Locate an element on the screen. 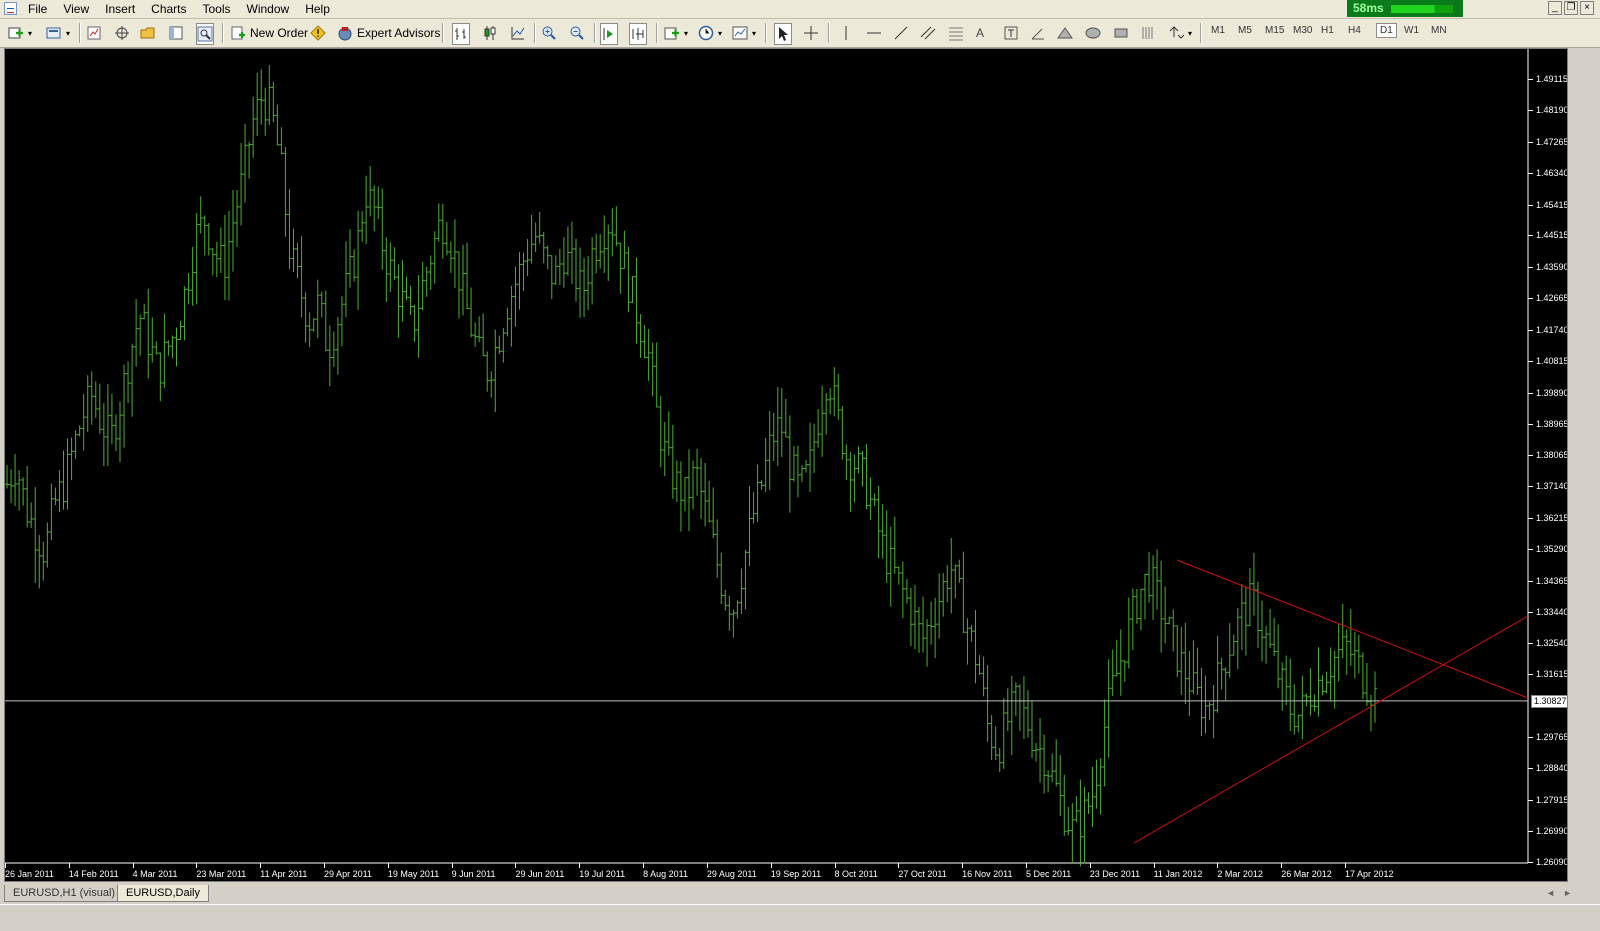  menu-view: View is located at coordinates (78, 9).